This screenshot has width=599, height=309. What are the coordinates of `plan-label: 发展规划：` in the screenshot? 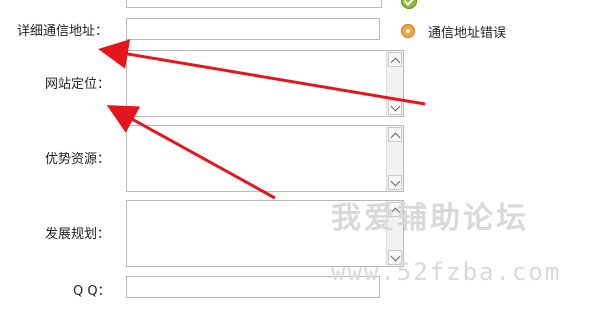 It's located at (78, 234).